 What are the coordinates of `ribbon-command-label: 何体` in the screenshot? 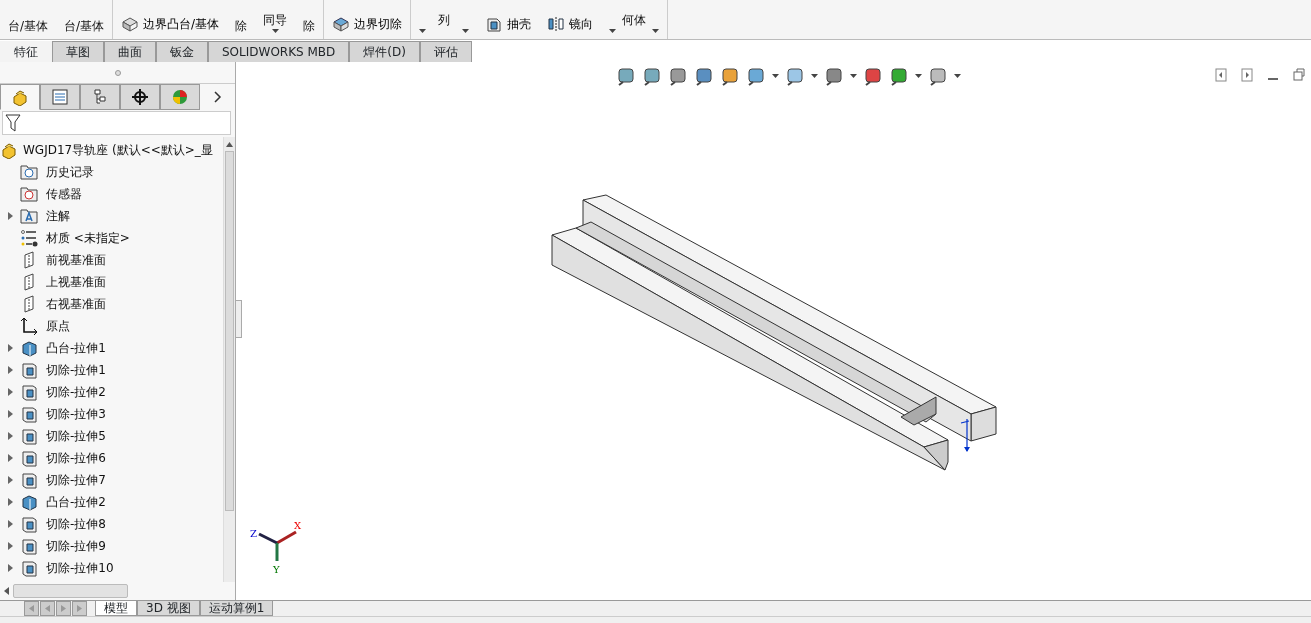 It's located at (634, 20).